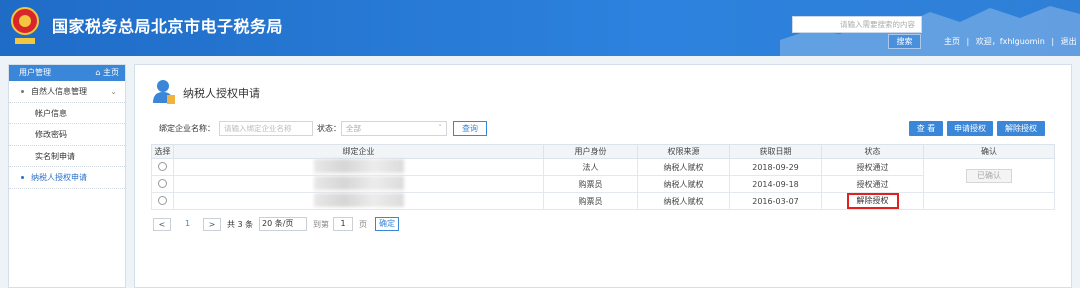 The height and width of the screenshot is (288, 1080). I want to click on chevron-down-icon: ⌄, so click(113, 91).